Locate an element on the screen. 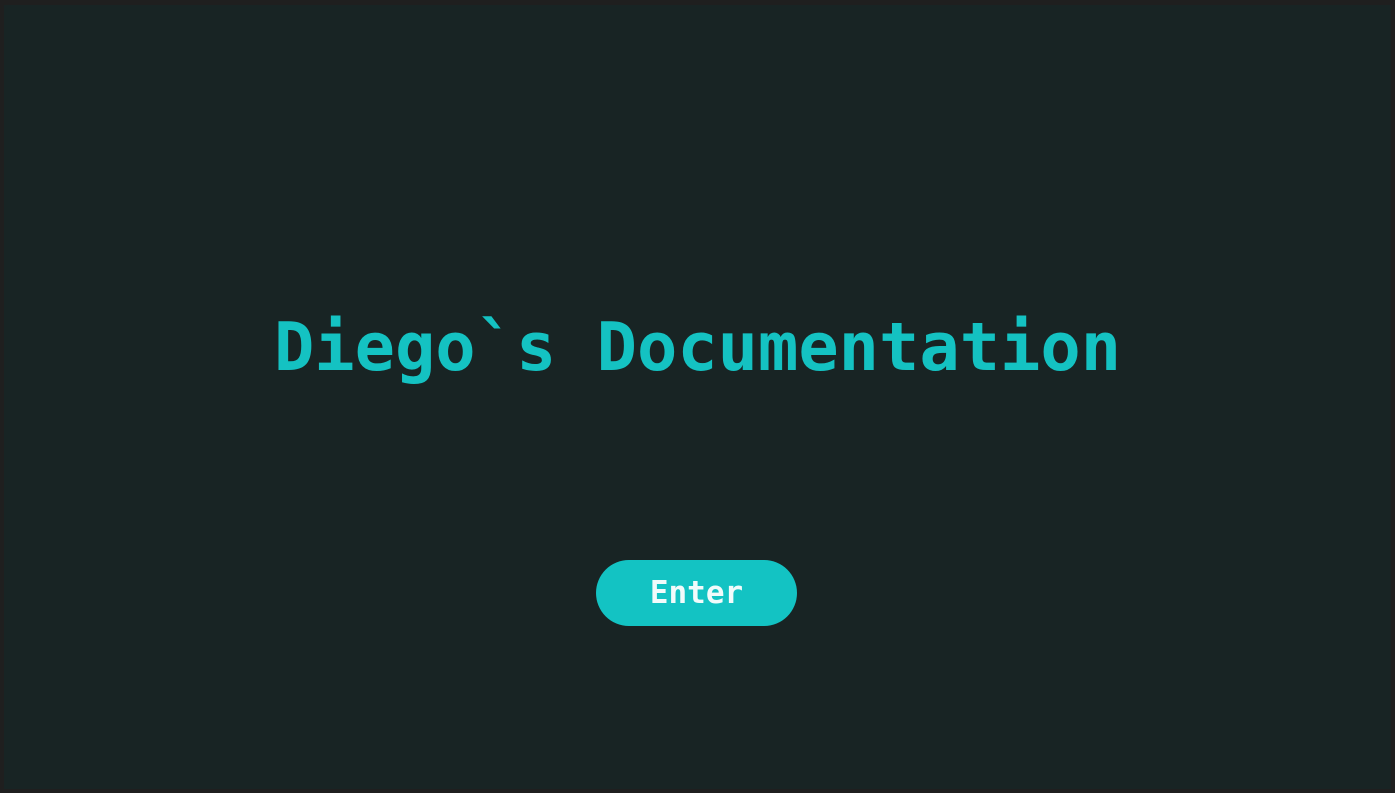 The image size is (1395, 793). page-title: Diego`s Documentation is located at coordinates (697, 347).